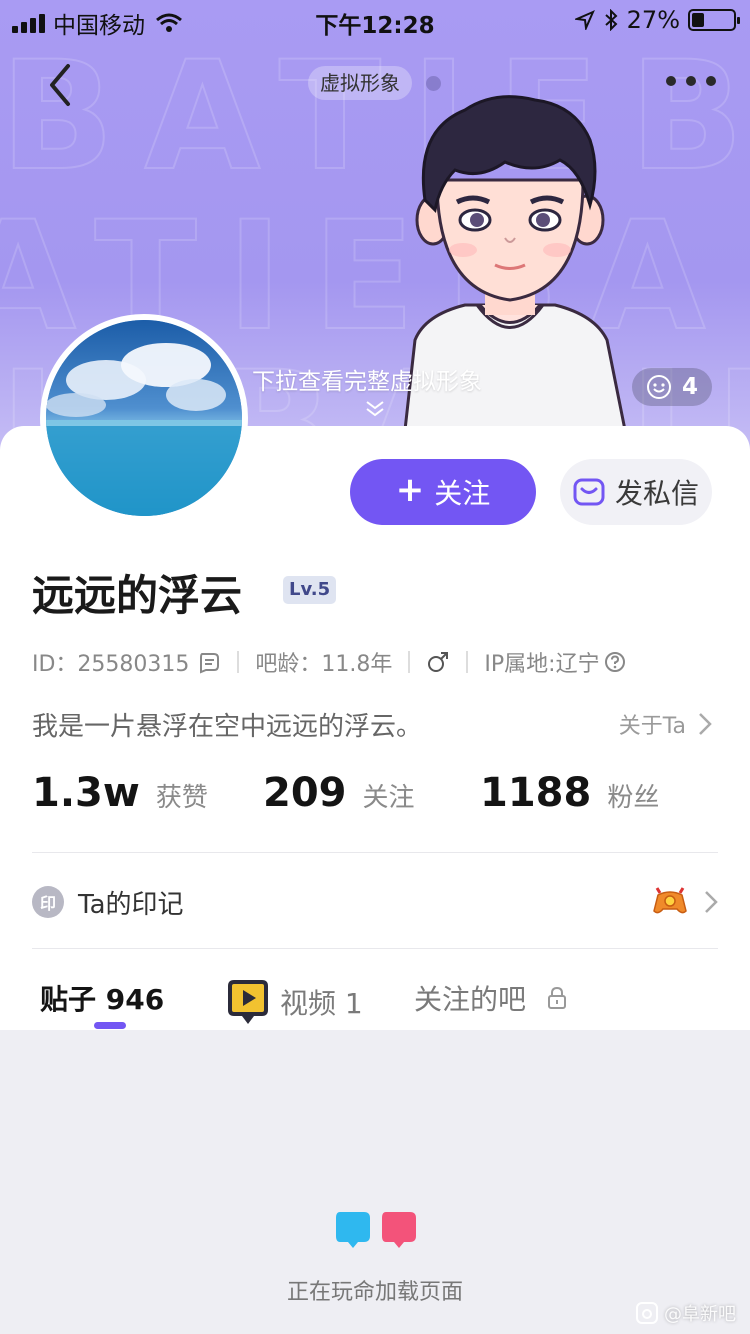 Image resolution: width=750 pixels, height=1334 pixels. I want to click on stat-value: 1.3w, so click(86, 793).